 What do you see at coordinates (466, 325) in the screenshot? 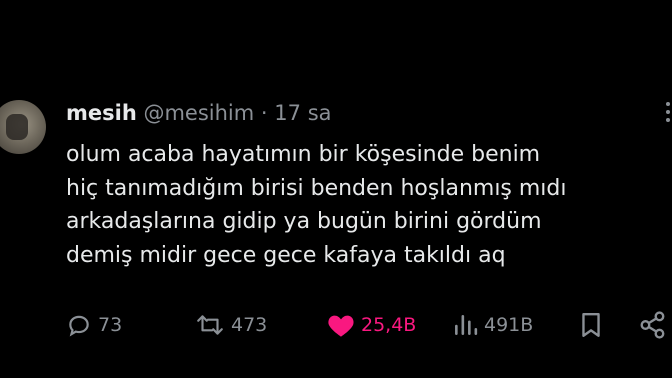
I see `views-icon` at bounding box center [466, 325].